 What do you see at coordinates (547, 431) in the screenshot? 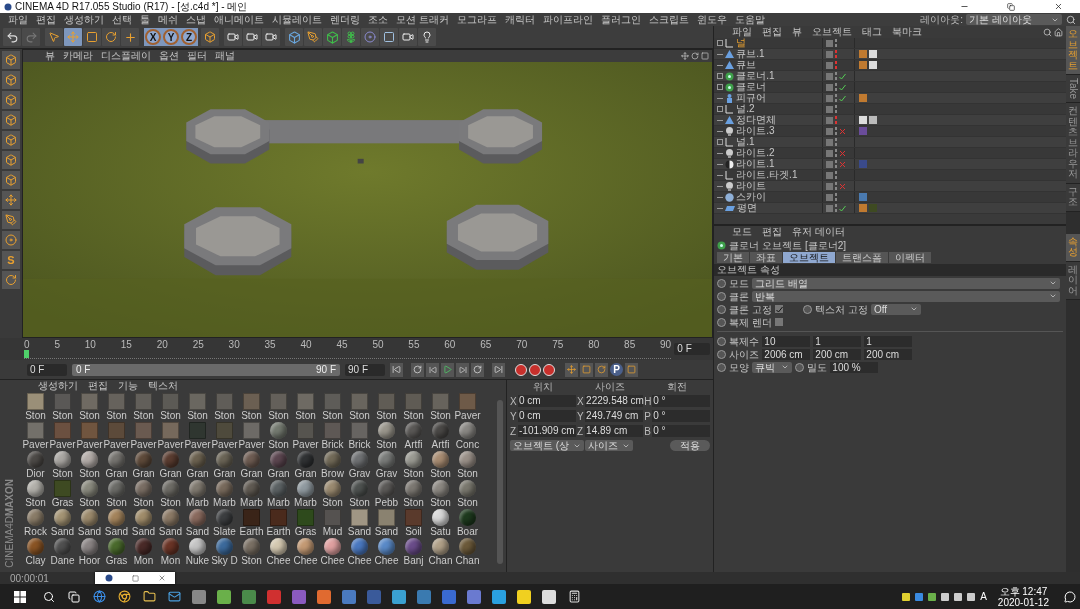
I see `position-field: -101.909 cm` at bounding box center [547, 431].